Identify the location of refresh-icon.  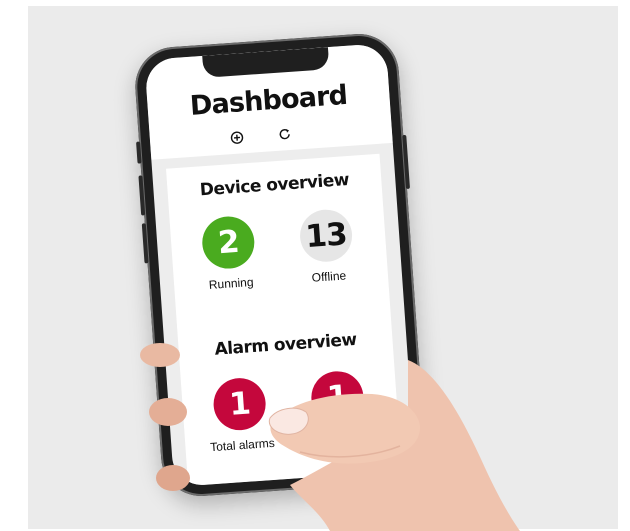
(284, 134).